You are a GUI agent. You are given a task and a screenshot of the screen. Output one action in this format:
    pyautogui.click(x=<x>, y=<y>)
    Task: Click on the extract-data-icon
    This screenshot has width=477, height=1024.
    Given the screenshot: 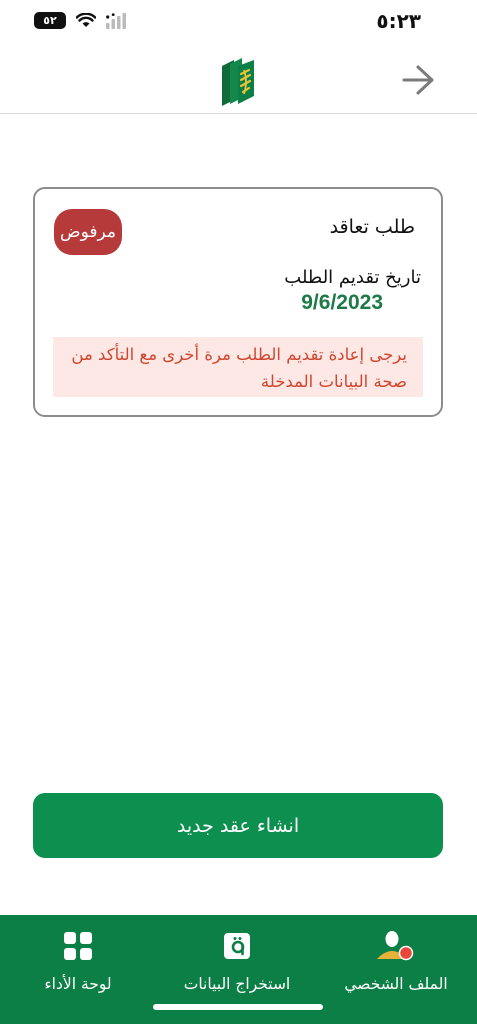 What is the action you would take?
    pyautogui.click(x=237, y=946)
    